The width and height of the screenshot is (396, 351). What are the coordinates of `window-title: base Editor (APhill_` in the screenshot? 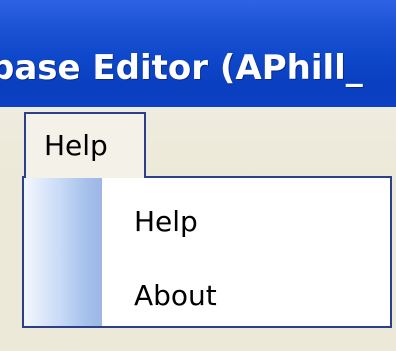 It's located at (181, 68).